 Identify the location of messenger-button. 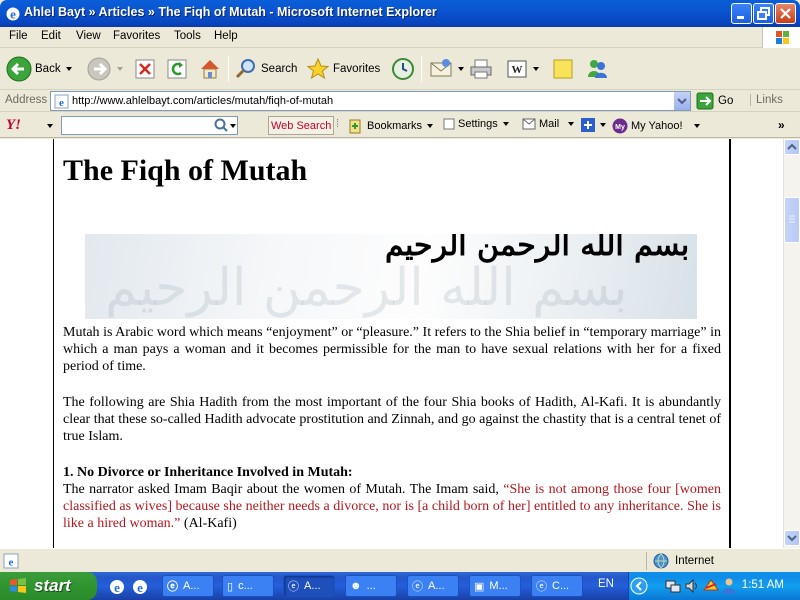
(597, 69).